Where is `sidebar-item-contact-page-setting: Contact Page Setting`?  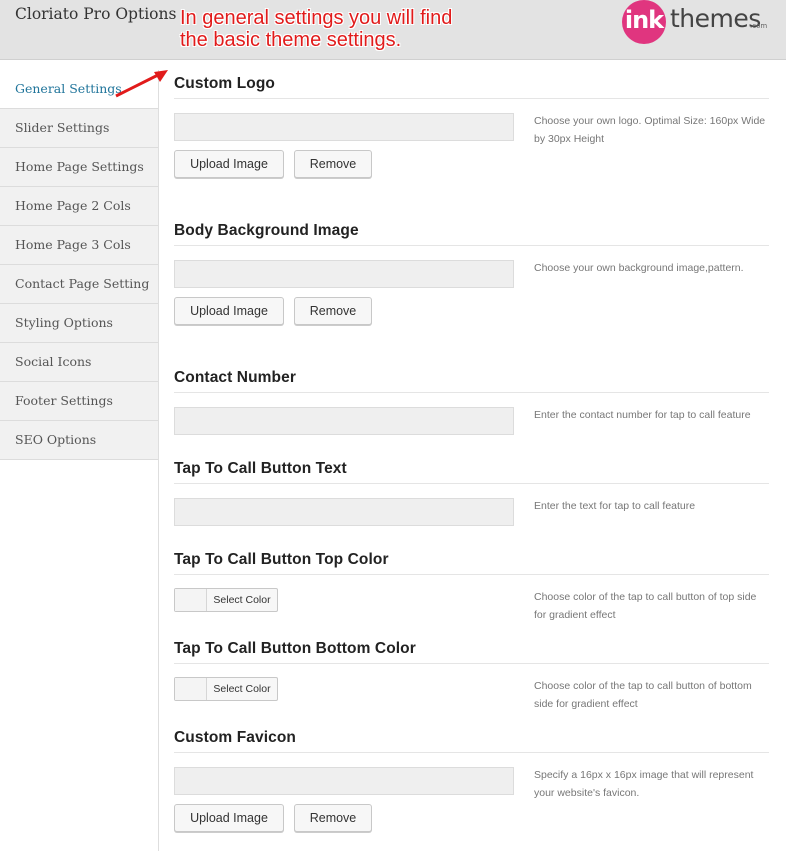 sidebar-item-contact-page-setting: Contact Page Setting is located at coordinates (79, 284).